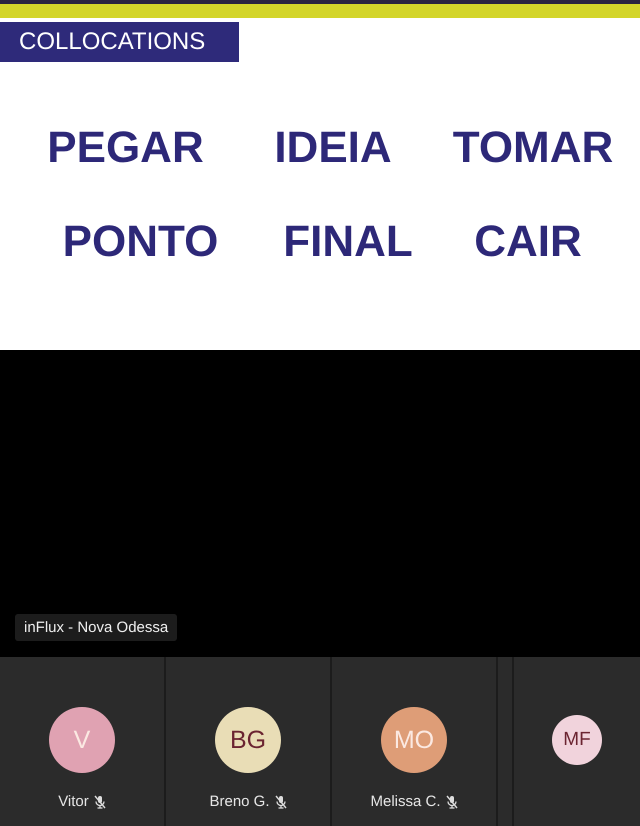 Image resolution: width=640 pixels, height=826 pixels. I want to click on slide-word: PONTO, so click(141, 242).